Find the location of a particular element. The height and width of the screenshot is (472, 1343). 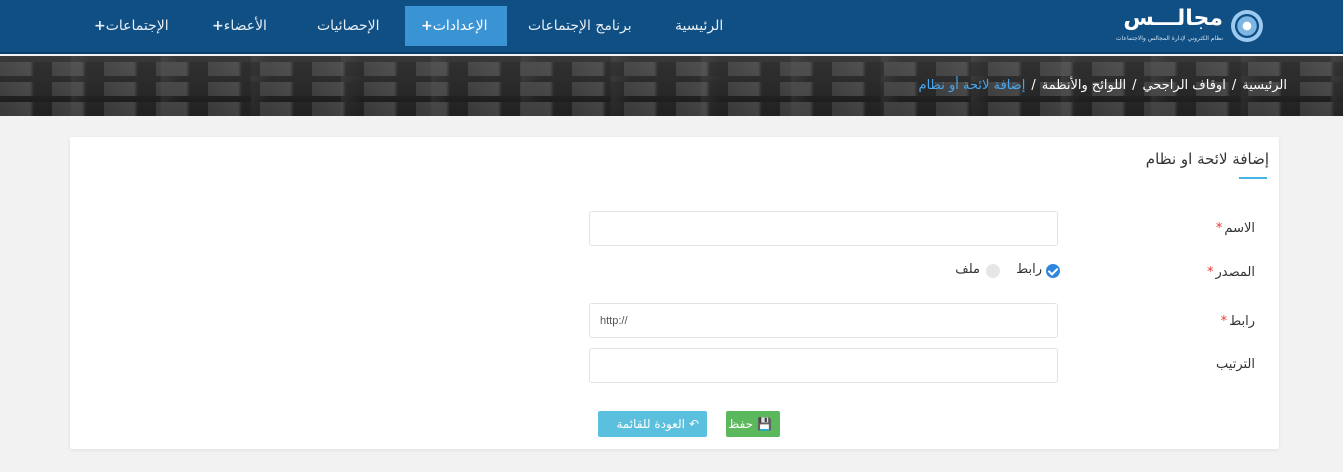

logo-subtitle: نظام الكتروني لإدارة المجالس والاجتماعات is located at coordinates (1169, 38).